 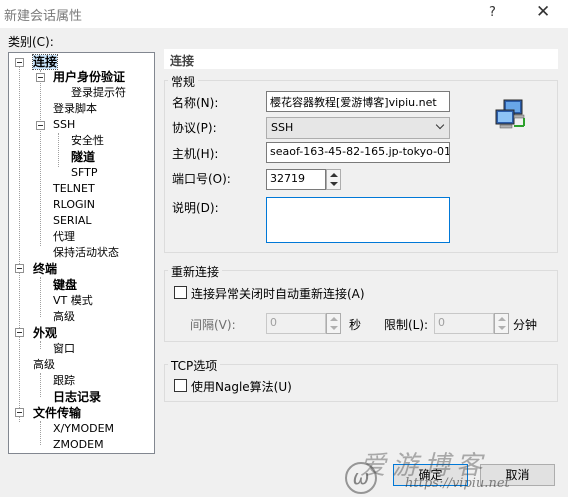 I want to click on tree-item-logging: 日志记录, so click(x=77, y=397).